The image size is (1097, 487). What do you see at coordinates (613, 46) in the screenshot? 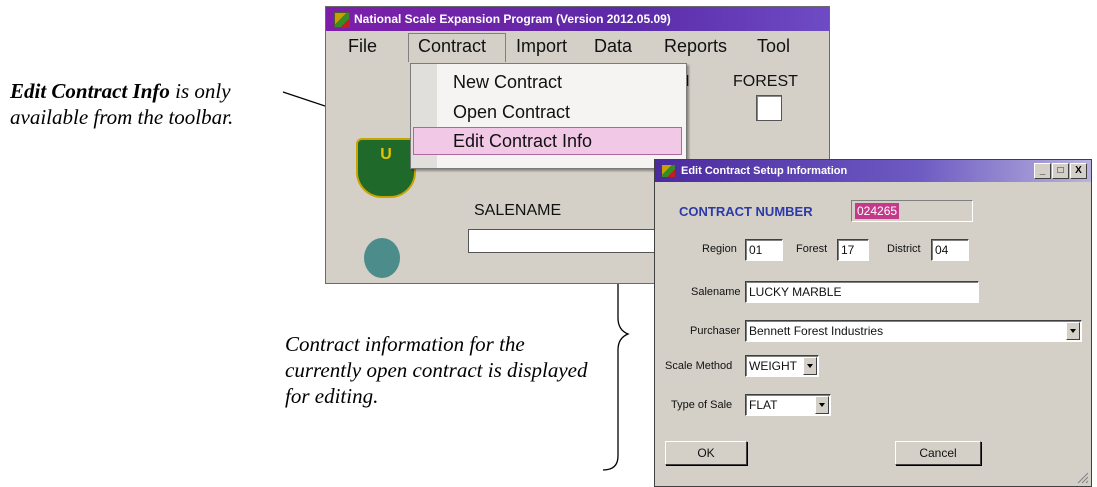
I see `menu-data: Data` at bounding box center [613, 46].